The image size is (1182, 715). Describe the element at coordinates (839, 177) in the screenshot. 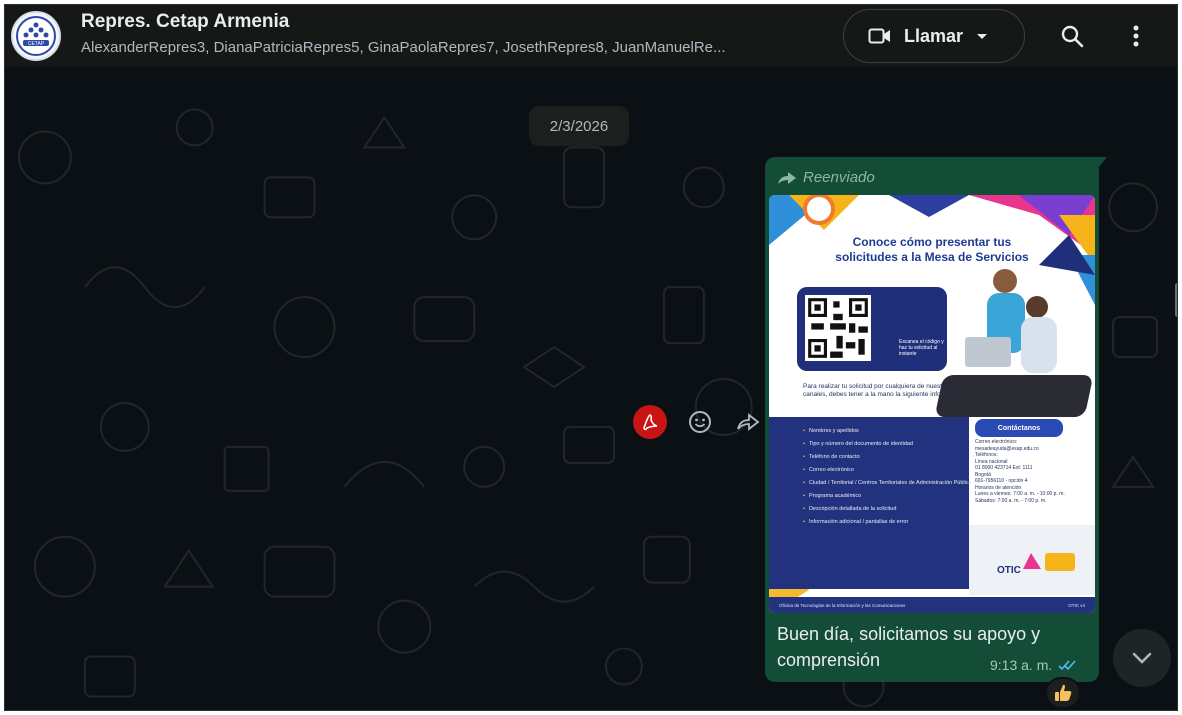

I see `forwarded-label: Reenviado` at that location.